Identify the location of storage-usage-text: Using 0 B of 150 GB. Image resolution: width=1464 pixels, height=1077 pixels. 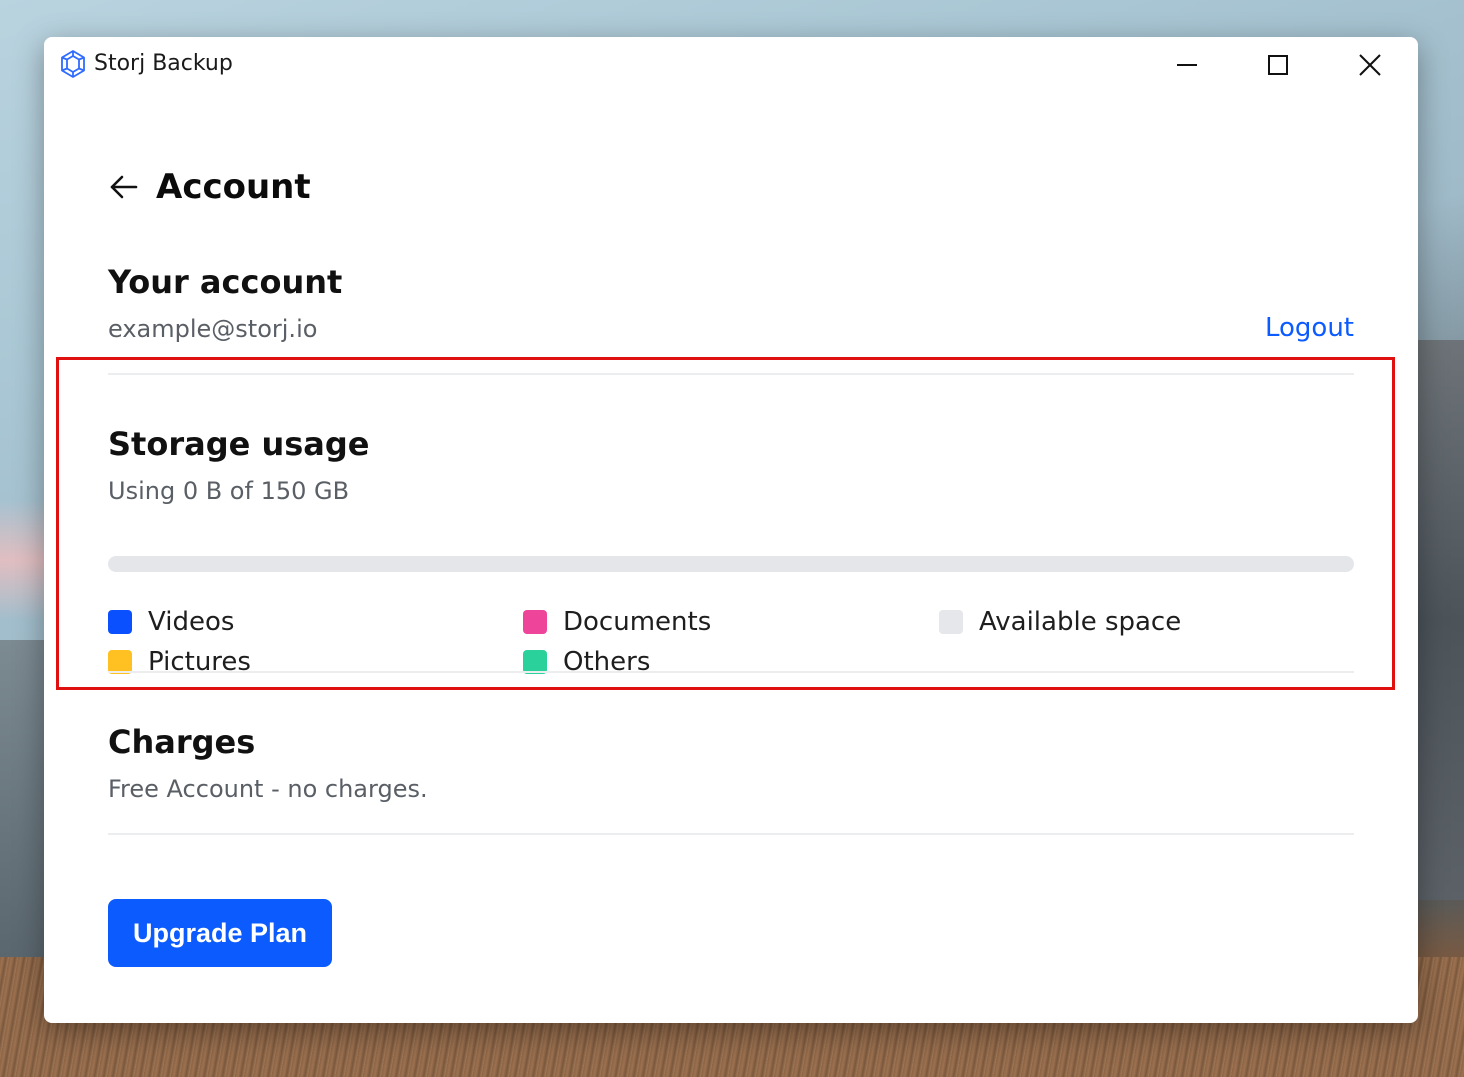
(229, 491).